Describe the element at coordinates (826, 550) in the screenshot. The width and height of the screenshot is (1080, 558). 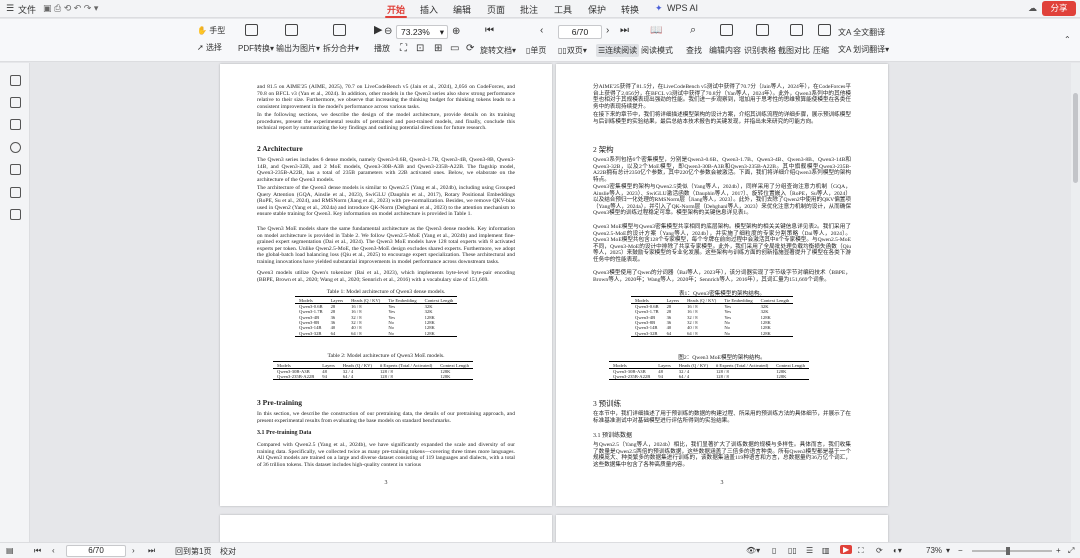
I see `book-view-icon: ▥` at that location.